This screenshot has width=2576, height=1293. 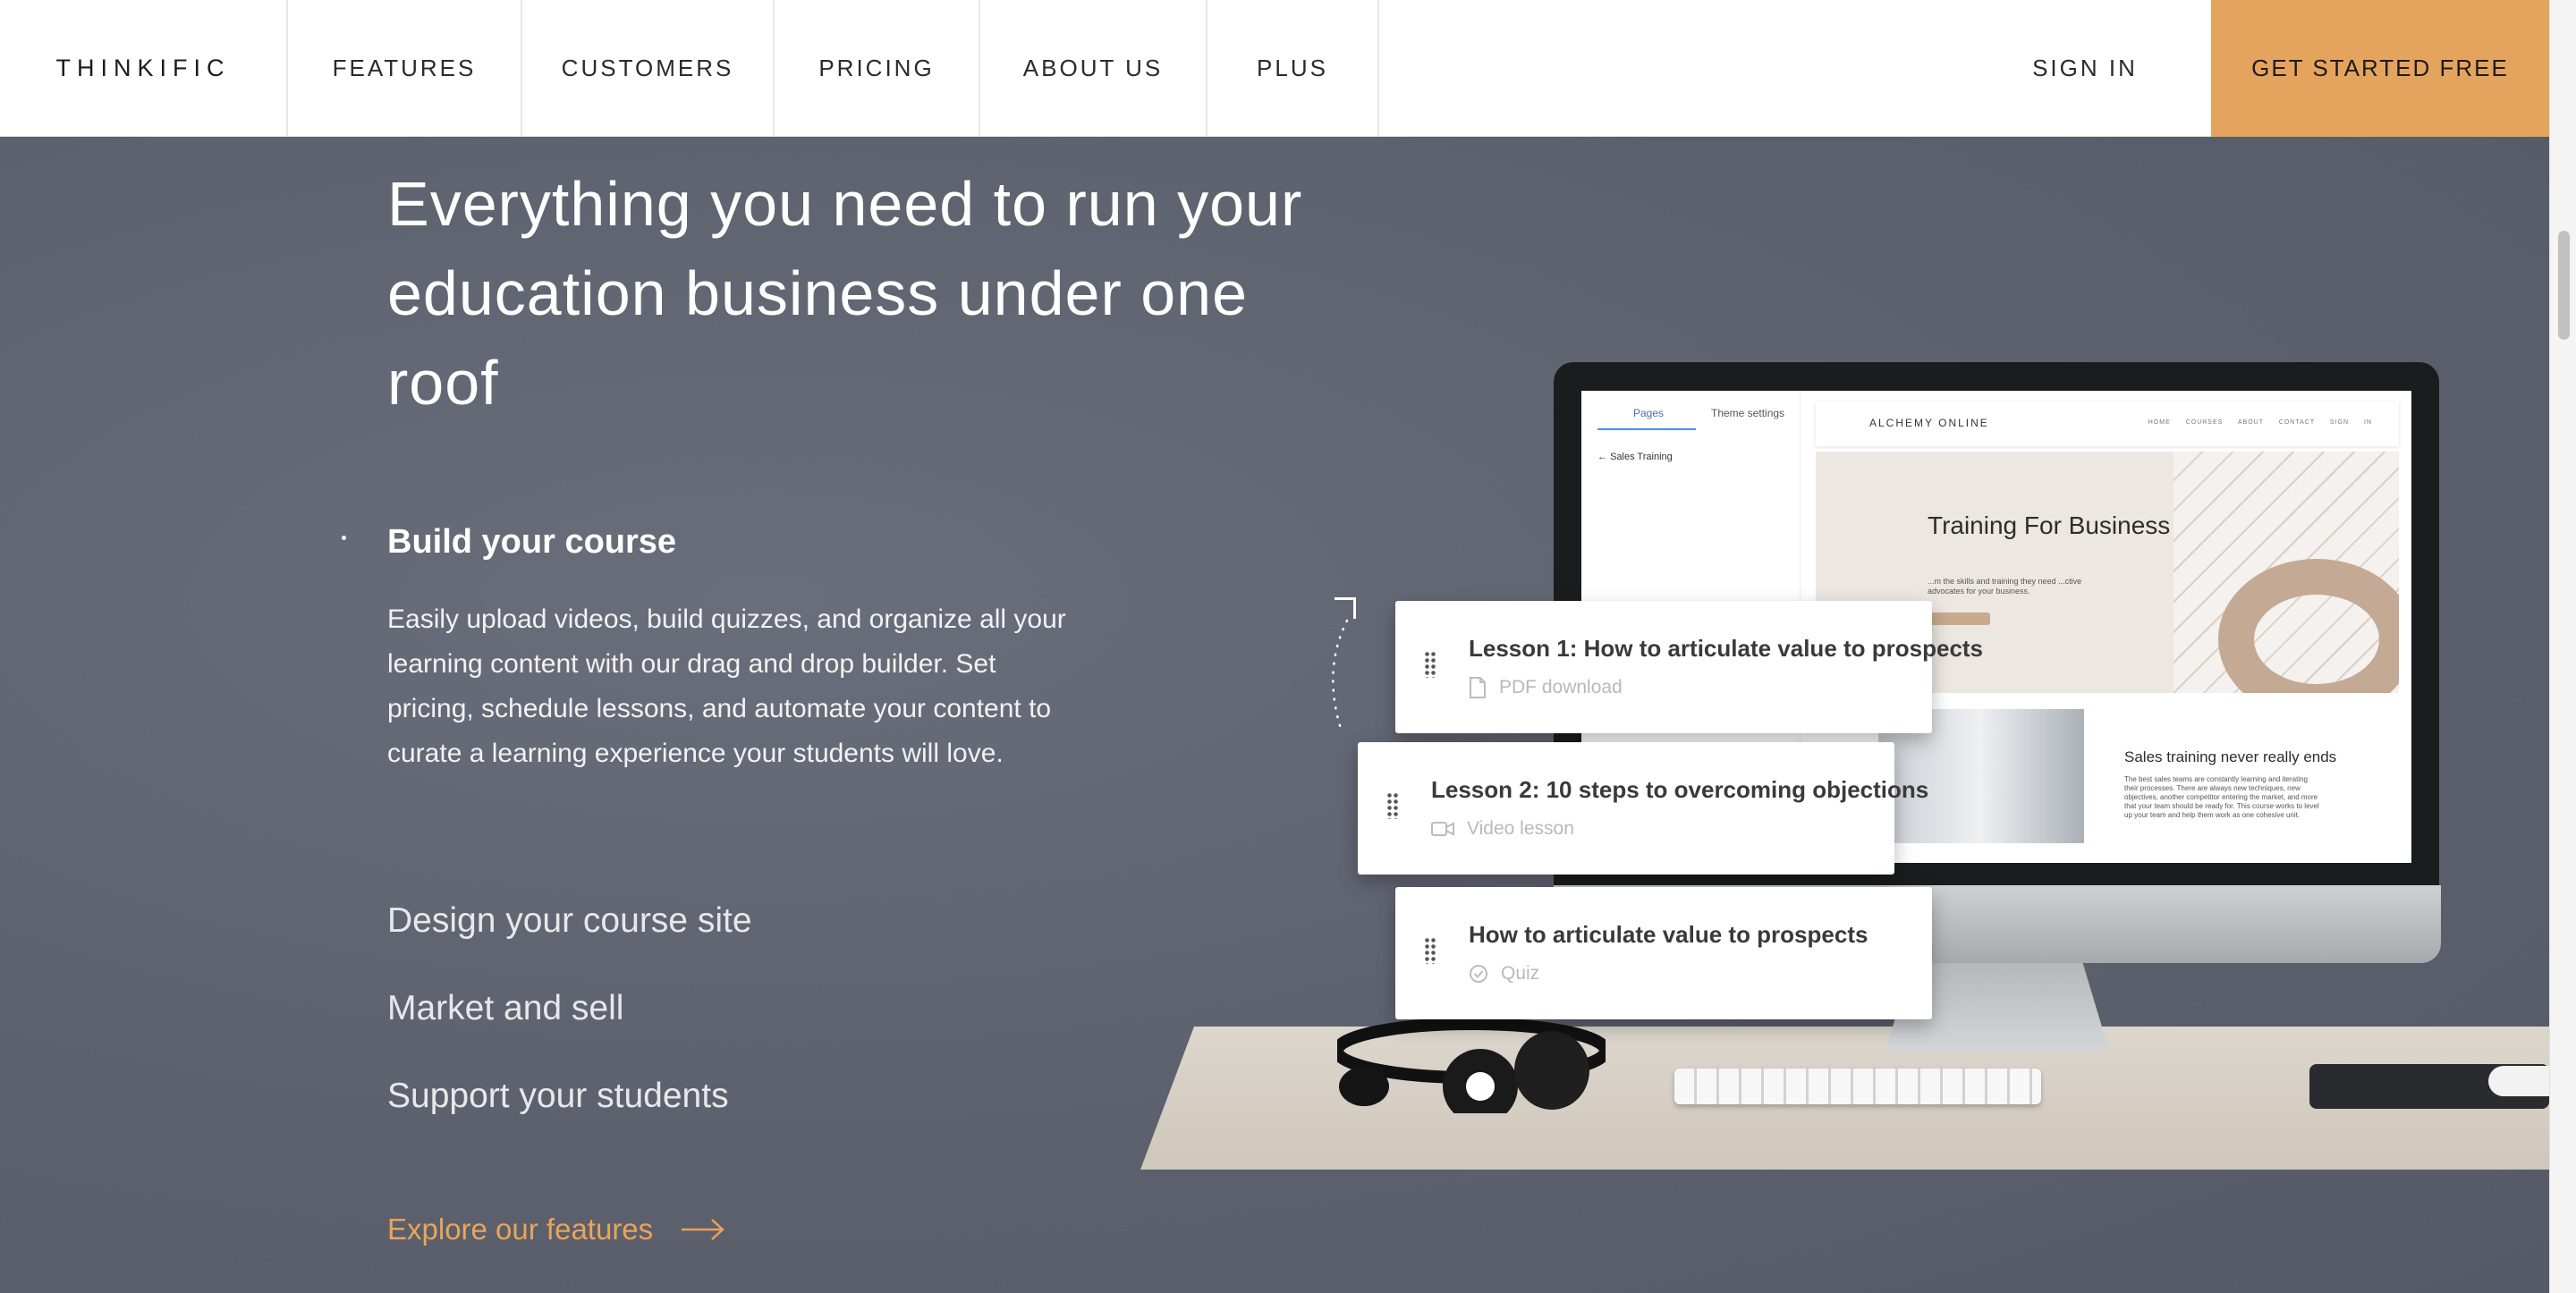 I want to click on headphones-image, so click(x=1471, y=1066).